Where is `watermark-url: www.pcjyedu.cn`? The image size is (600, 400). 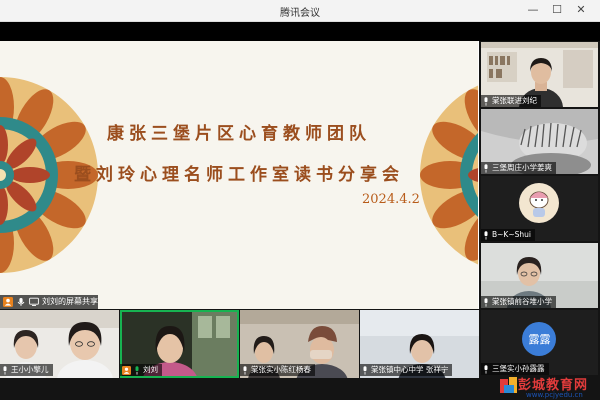
watermark-url: www.pcjyedu.cn is located at coordinates (554, 395).